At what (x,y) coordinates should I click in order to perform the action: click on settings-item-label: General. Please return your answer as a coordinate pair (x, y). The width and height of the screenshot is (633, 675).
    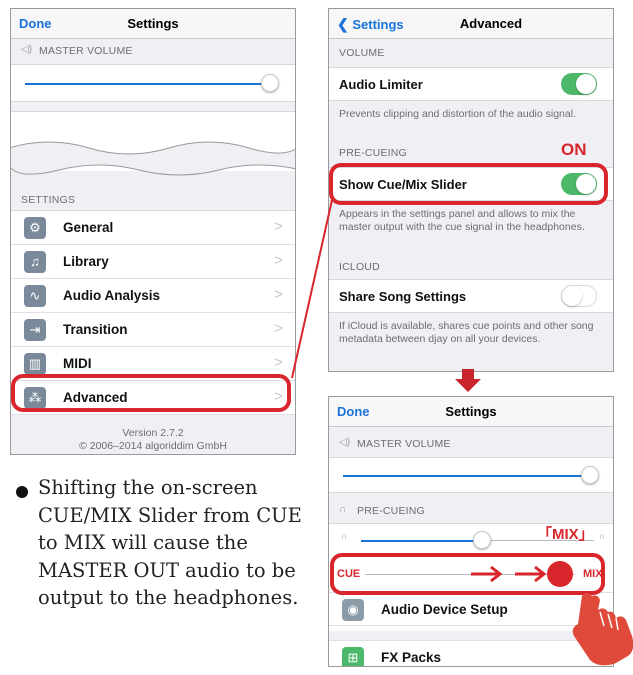
    Looking at the image, I should click on (88, 227).